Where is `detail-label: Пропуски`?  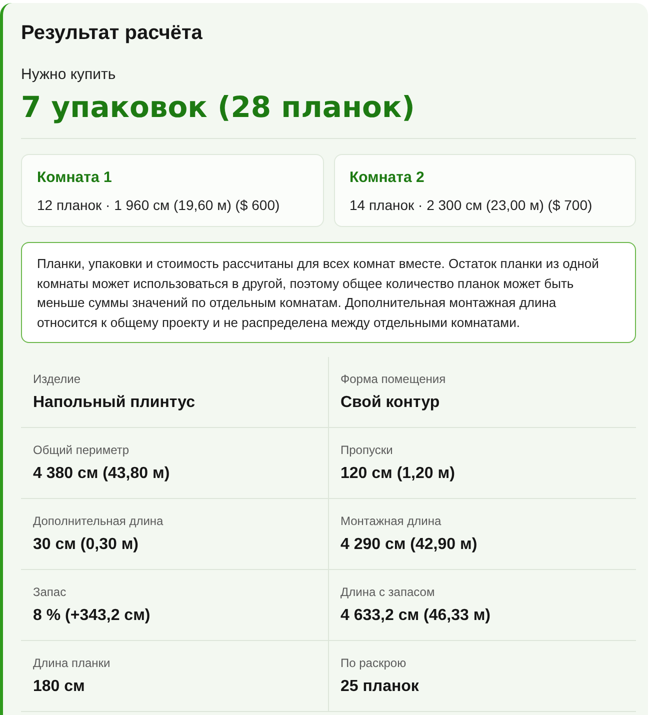 detail-label: Пропуски is located at coordinates (367, 450).